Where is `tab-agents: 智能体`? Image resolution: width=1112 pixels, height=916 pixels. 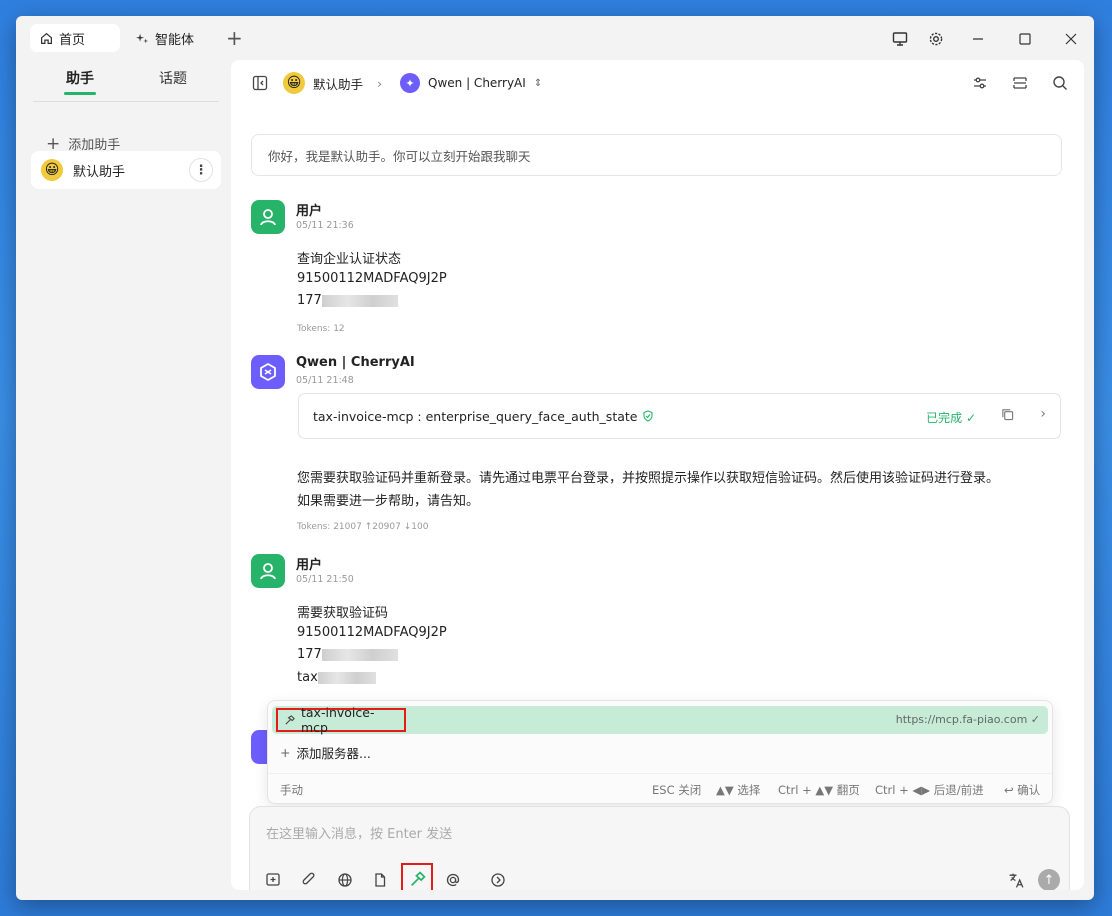 tab-agents: 智能体 is located at coordinates (165, 38).